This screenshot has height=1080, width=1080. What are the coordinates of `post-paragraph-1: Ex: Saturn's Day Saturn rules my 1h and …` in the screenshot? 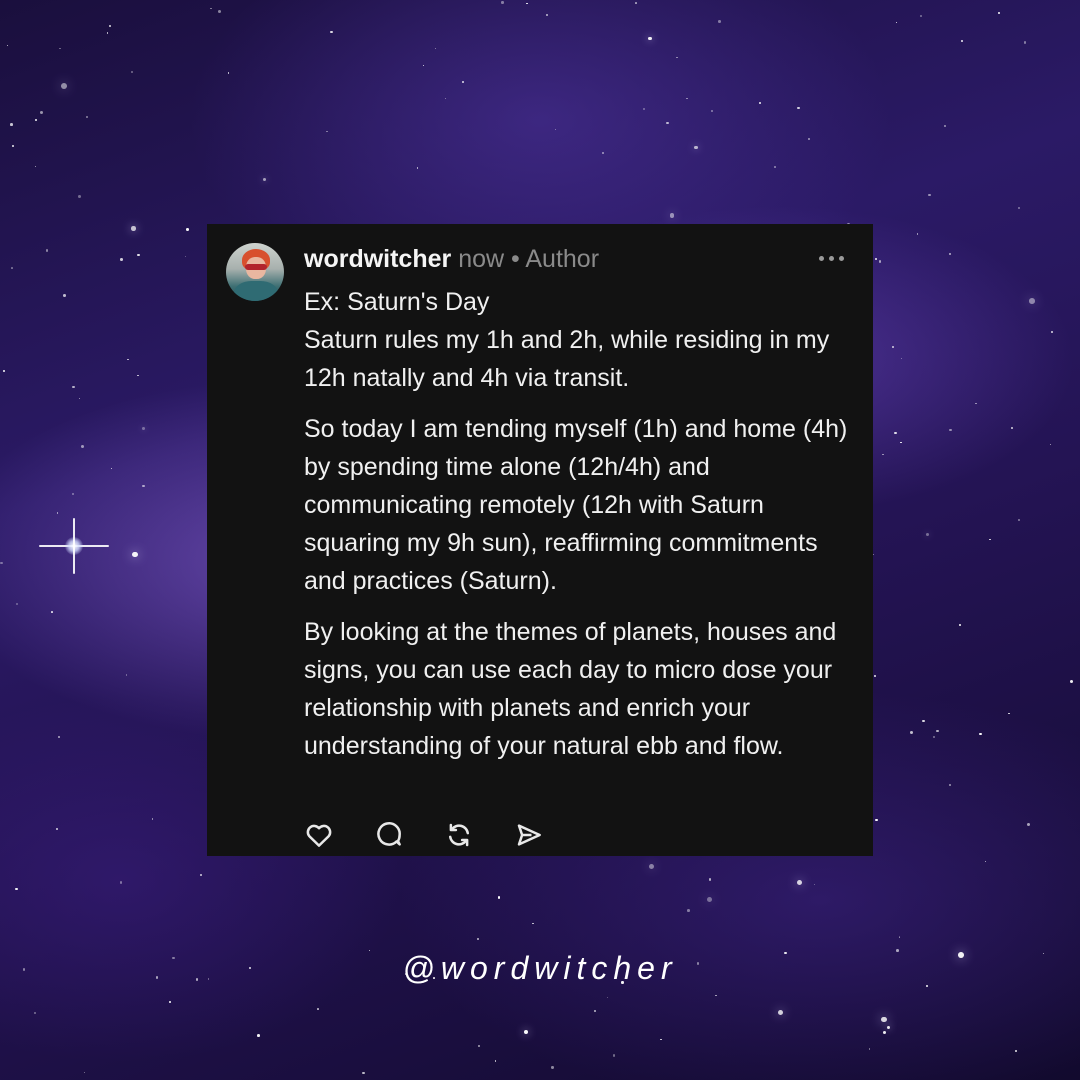 It's located at (567, 340).